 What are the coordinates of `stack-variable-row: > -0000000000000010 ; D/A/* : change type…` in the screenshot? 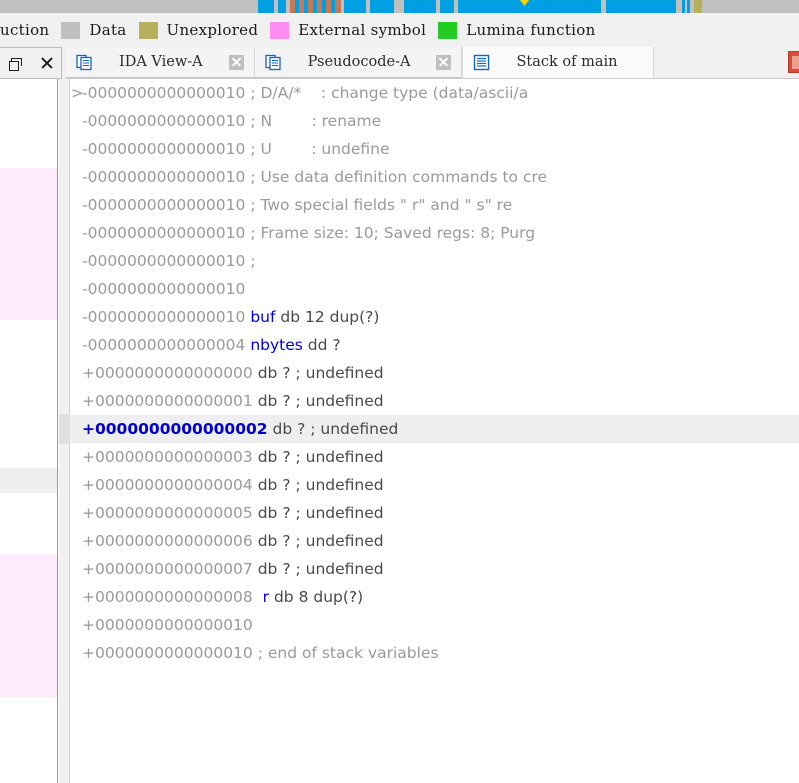 It's located at (434, 93).